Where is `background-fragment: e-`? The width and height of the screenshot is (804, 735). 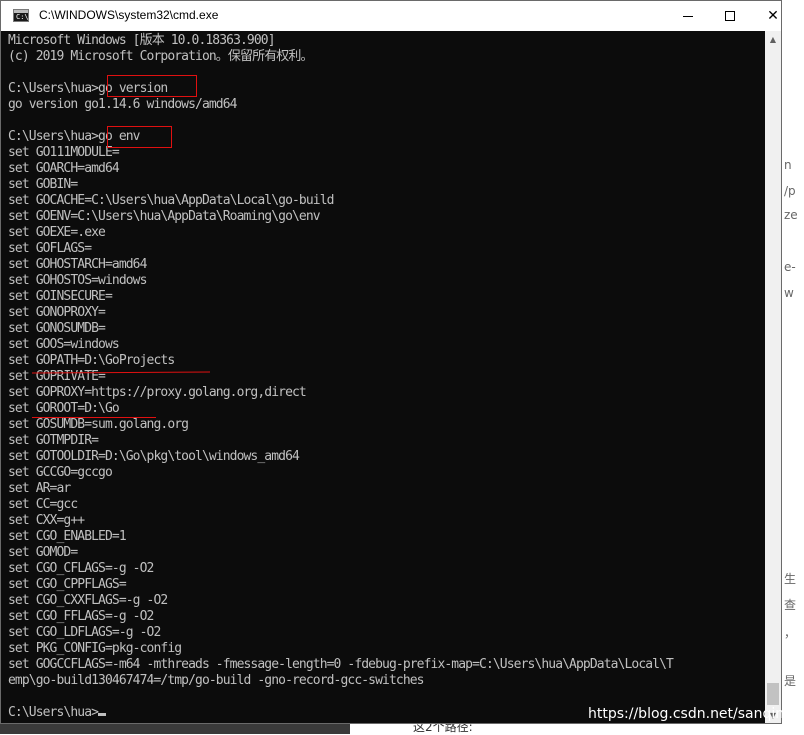
background-fragment: e- is located at coordinates (790, 267).